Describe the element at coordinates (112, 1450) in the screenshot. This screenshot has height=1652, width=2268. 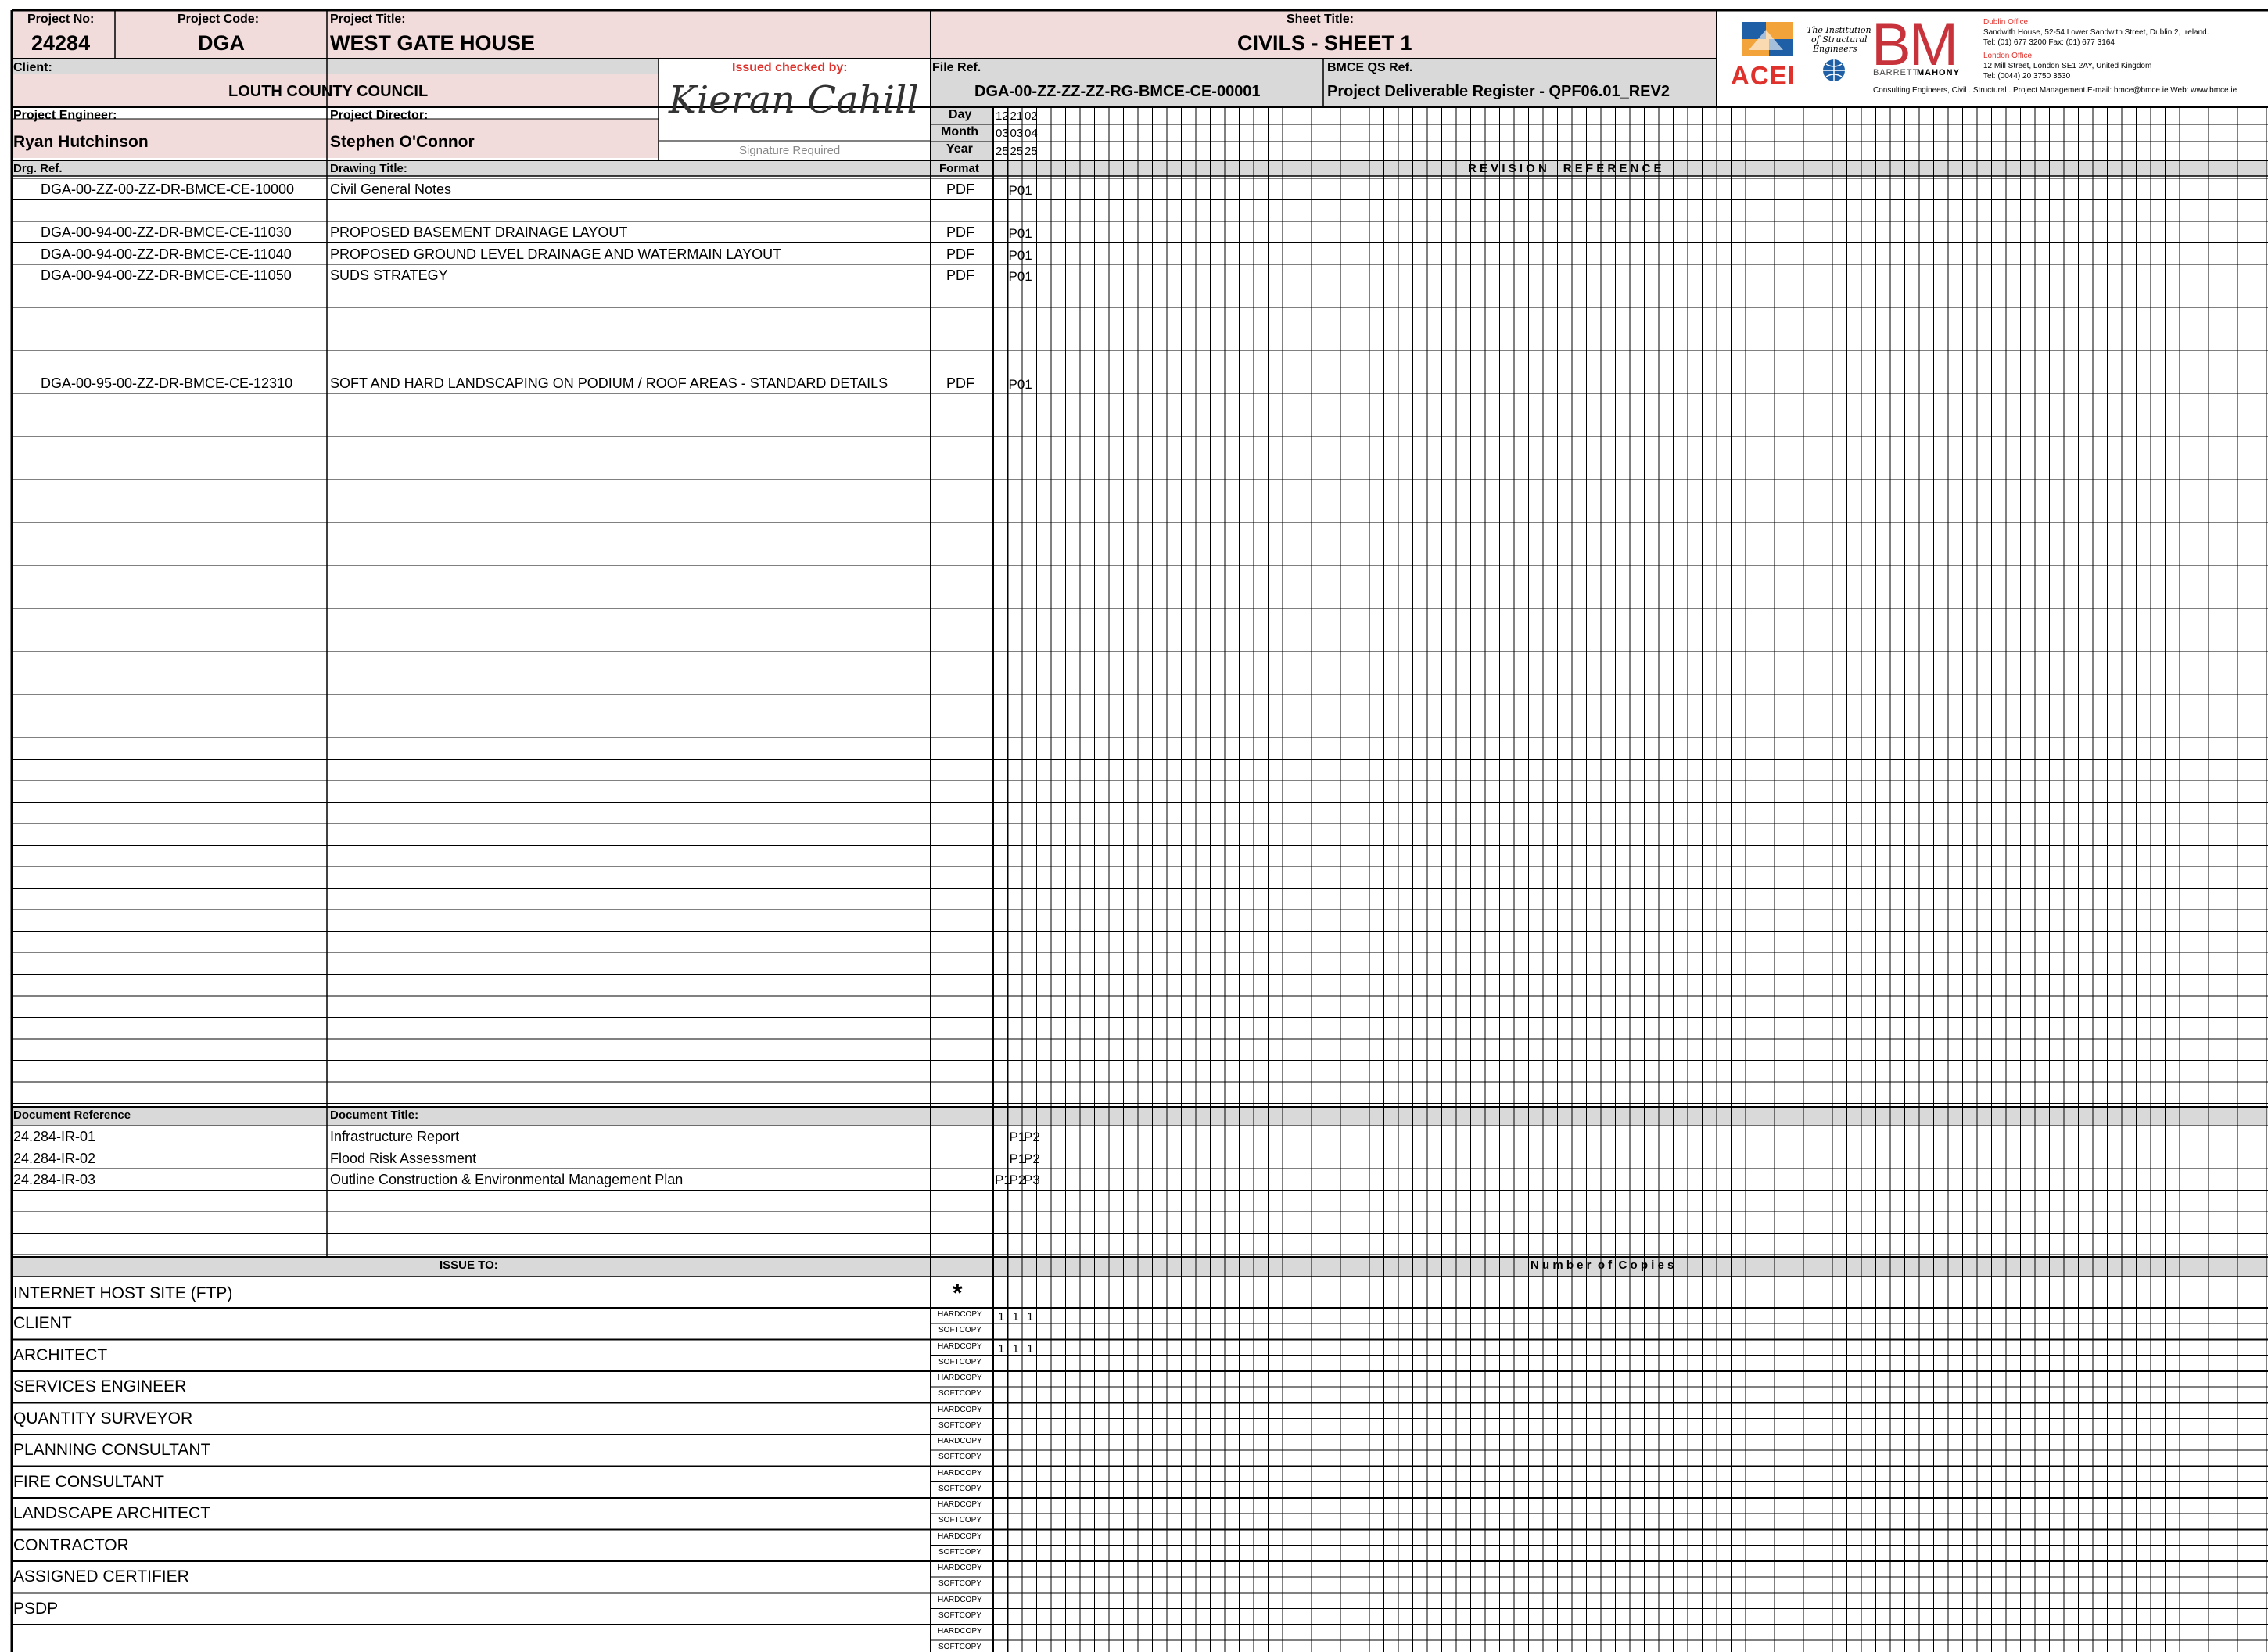
I see `recipient-name: PLANNING CONSULTANT` at that location.